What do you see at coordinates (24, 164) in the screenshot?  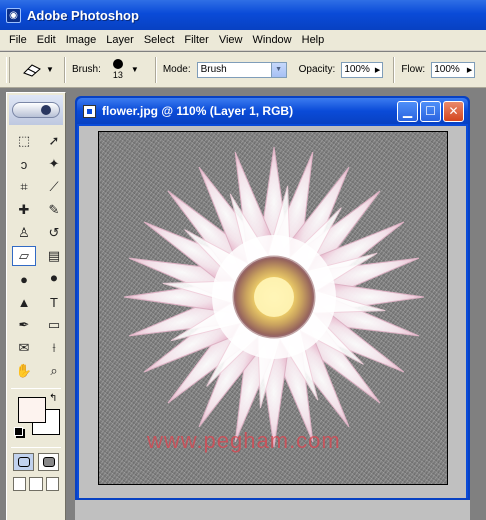 I see `lasso-tool-icon: ↄ` at bounding box center [24, 164].